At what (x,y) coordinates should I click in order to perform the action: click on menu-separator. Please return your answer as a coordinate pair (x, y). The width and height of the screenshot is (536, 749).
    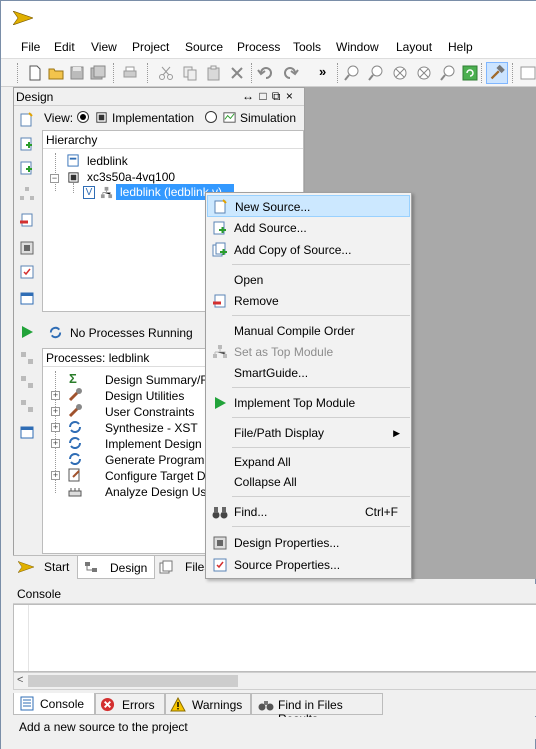
    Looking at the image, I should click on (321, 264).